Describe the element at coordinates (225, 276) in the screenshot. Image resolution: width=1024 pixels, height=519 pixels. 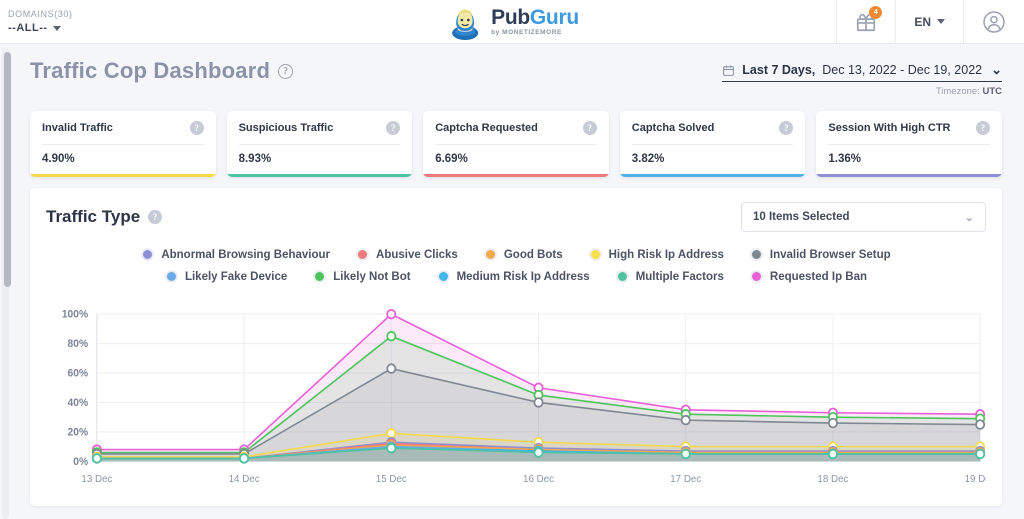
I see `legend-item-likely-fake-device: Likely Fake Device` at that location.